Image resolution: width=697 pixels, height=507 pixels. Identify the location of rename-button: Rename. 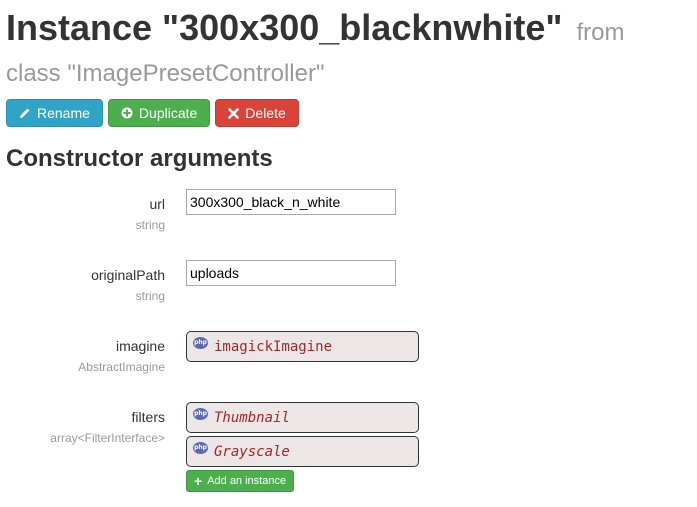
(54, 113).